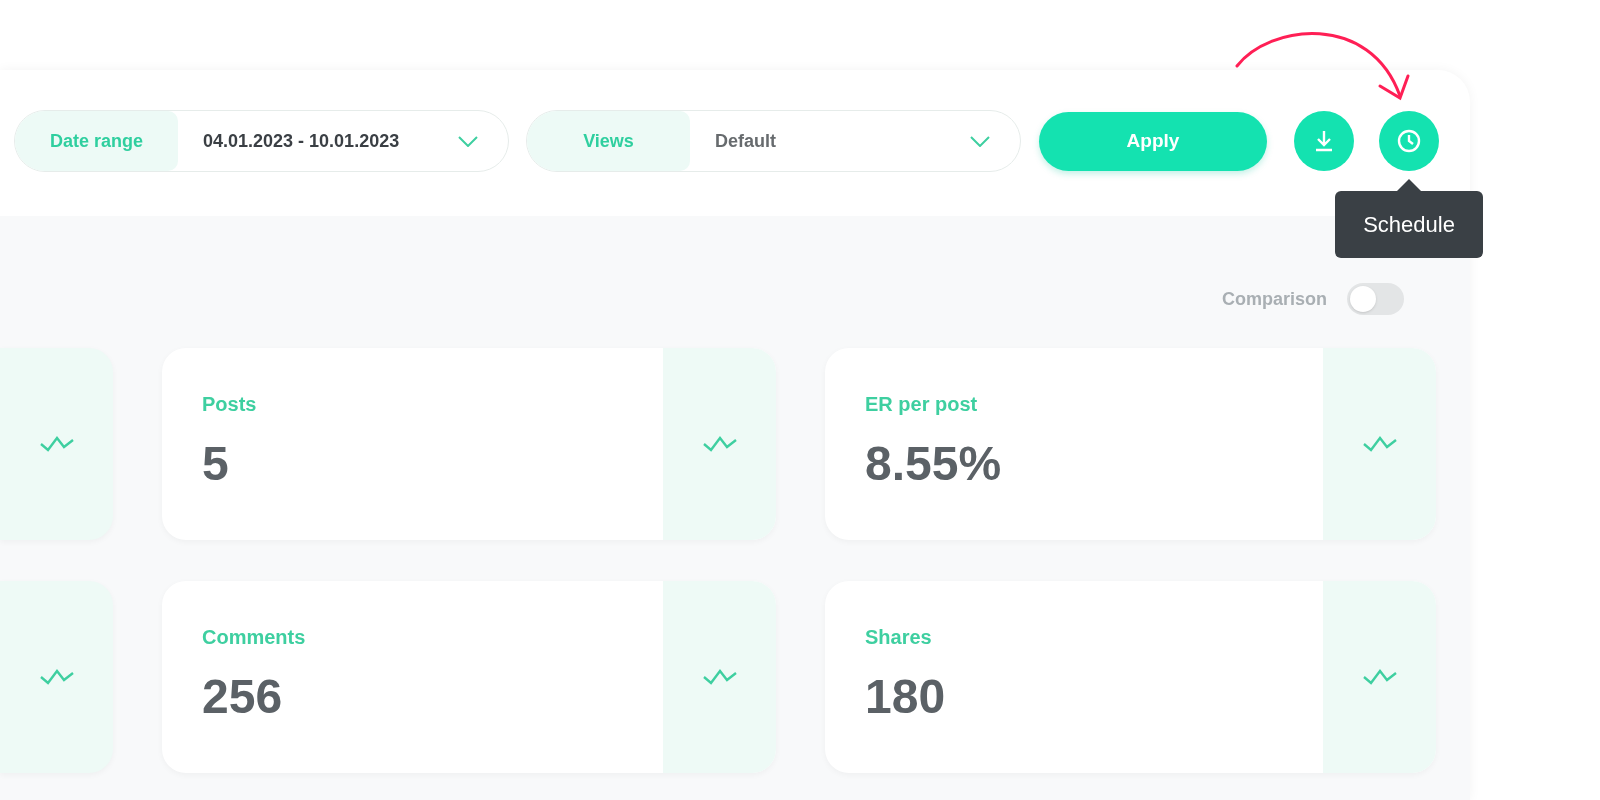 The height and width of the screenshot is (800, 1600). Describe the element at coordinates (243, 697) in the screenshot. I see `metric-value: 256` at that location.